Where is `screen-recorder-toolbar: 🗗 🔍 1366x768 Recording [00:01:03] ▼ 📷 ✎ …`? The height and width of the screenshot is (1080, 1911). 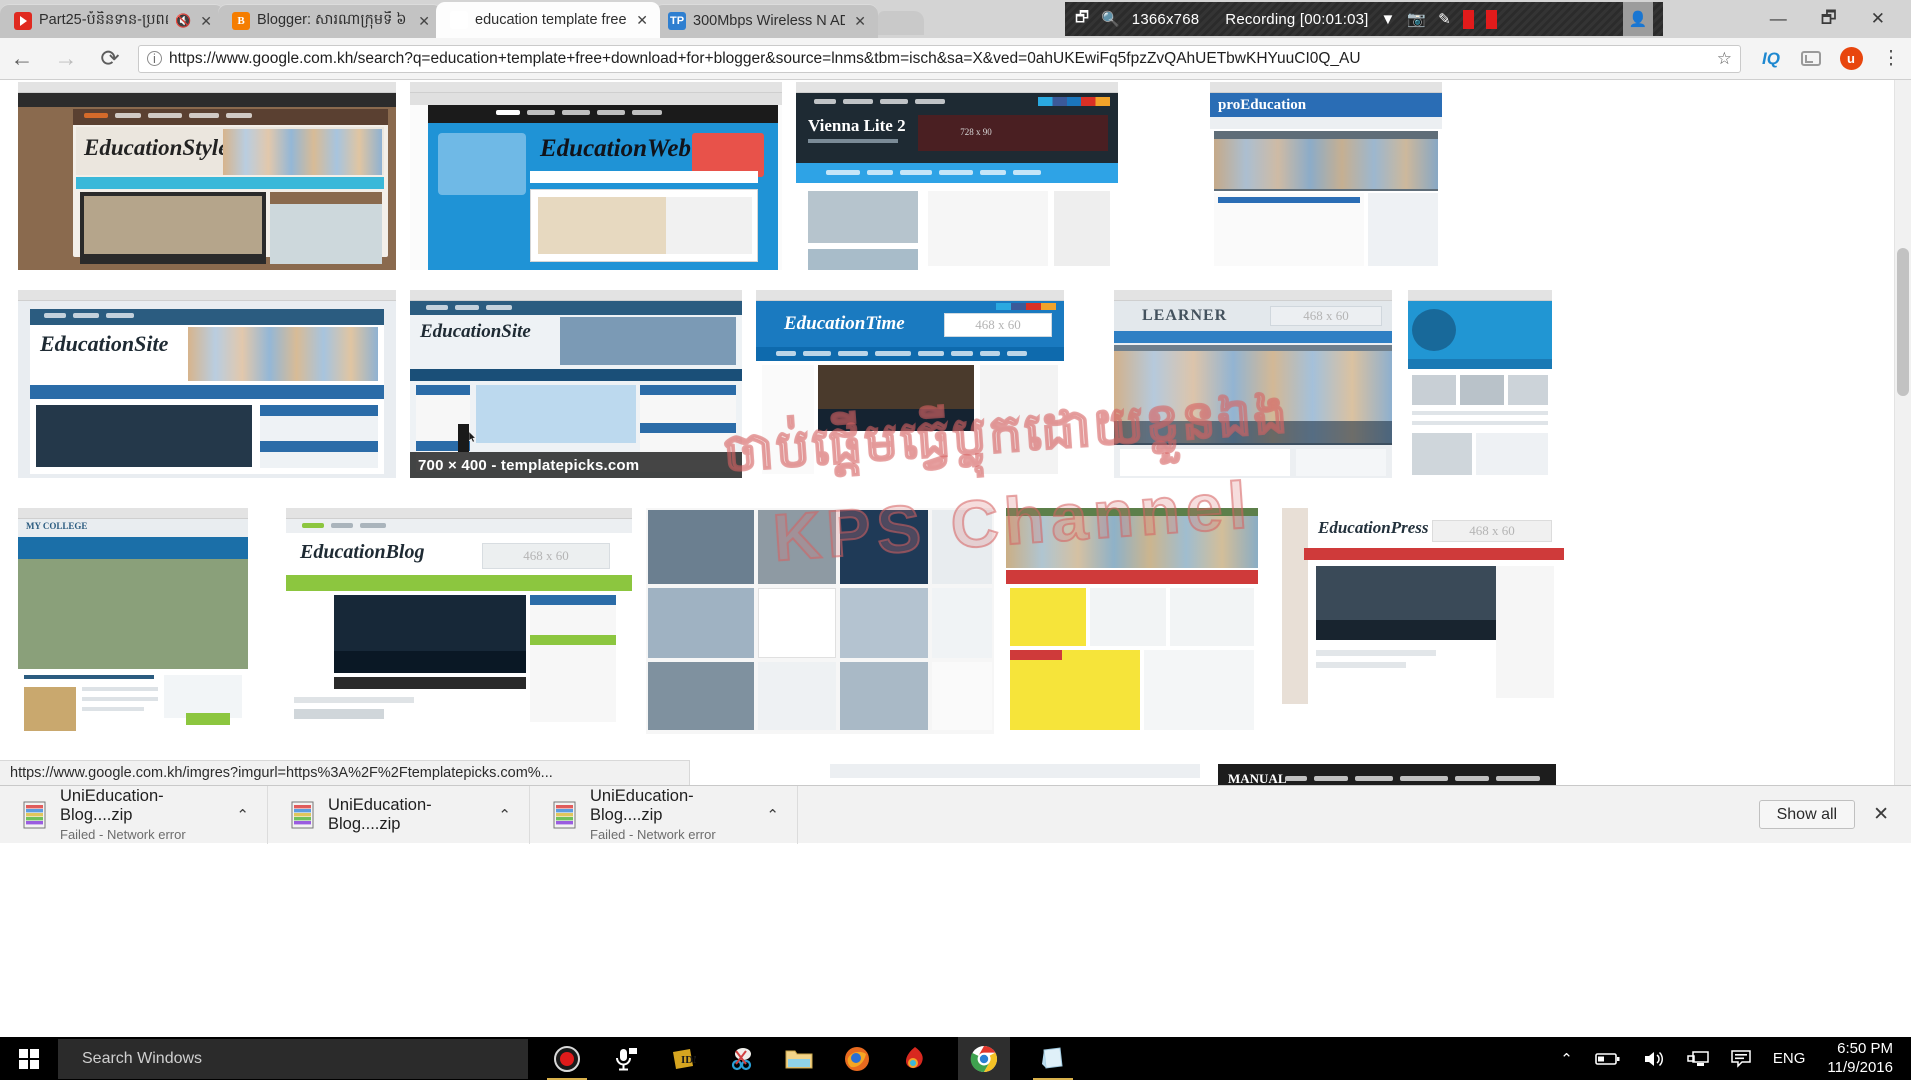
screen-recorder-toolbar: 🗗 🔍 1366x768 Recording [00:01:03] ▼ 📷 ✎ … is located at coordinates (1364, 19).